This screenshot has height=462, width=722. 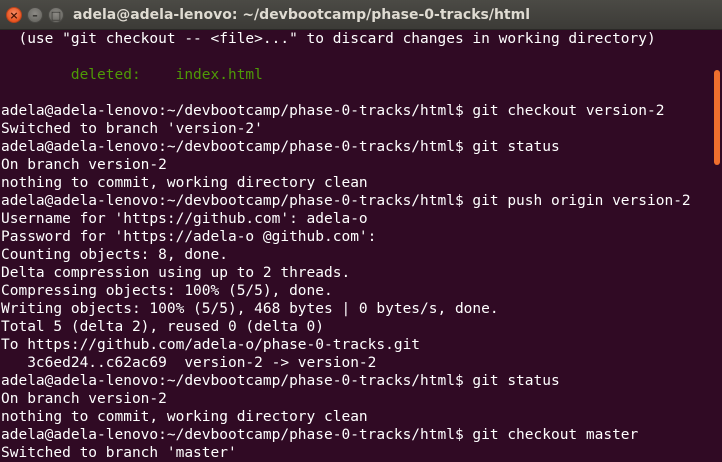 What do you see at coordinates (132, 129) in the screenshot?
I see `terminal-line: Switched to branch 'version-2'` at bounding box center [132, 129].